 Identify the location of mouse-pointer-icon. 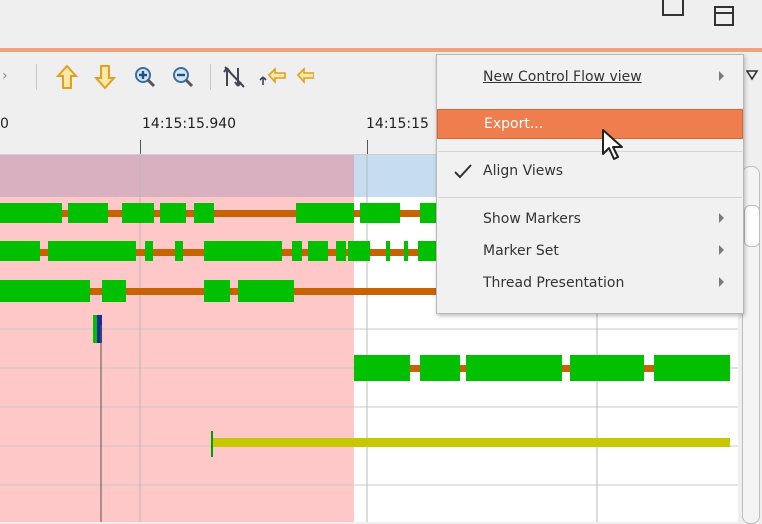
(614, 148).